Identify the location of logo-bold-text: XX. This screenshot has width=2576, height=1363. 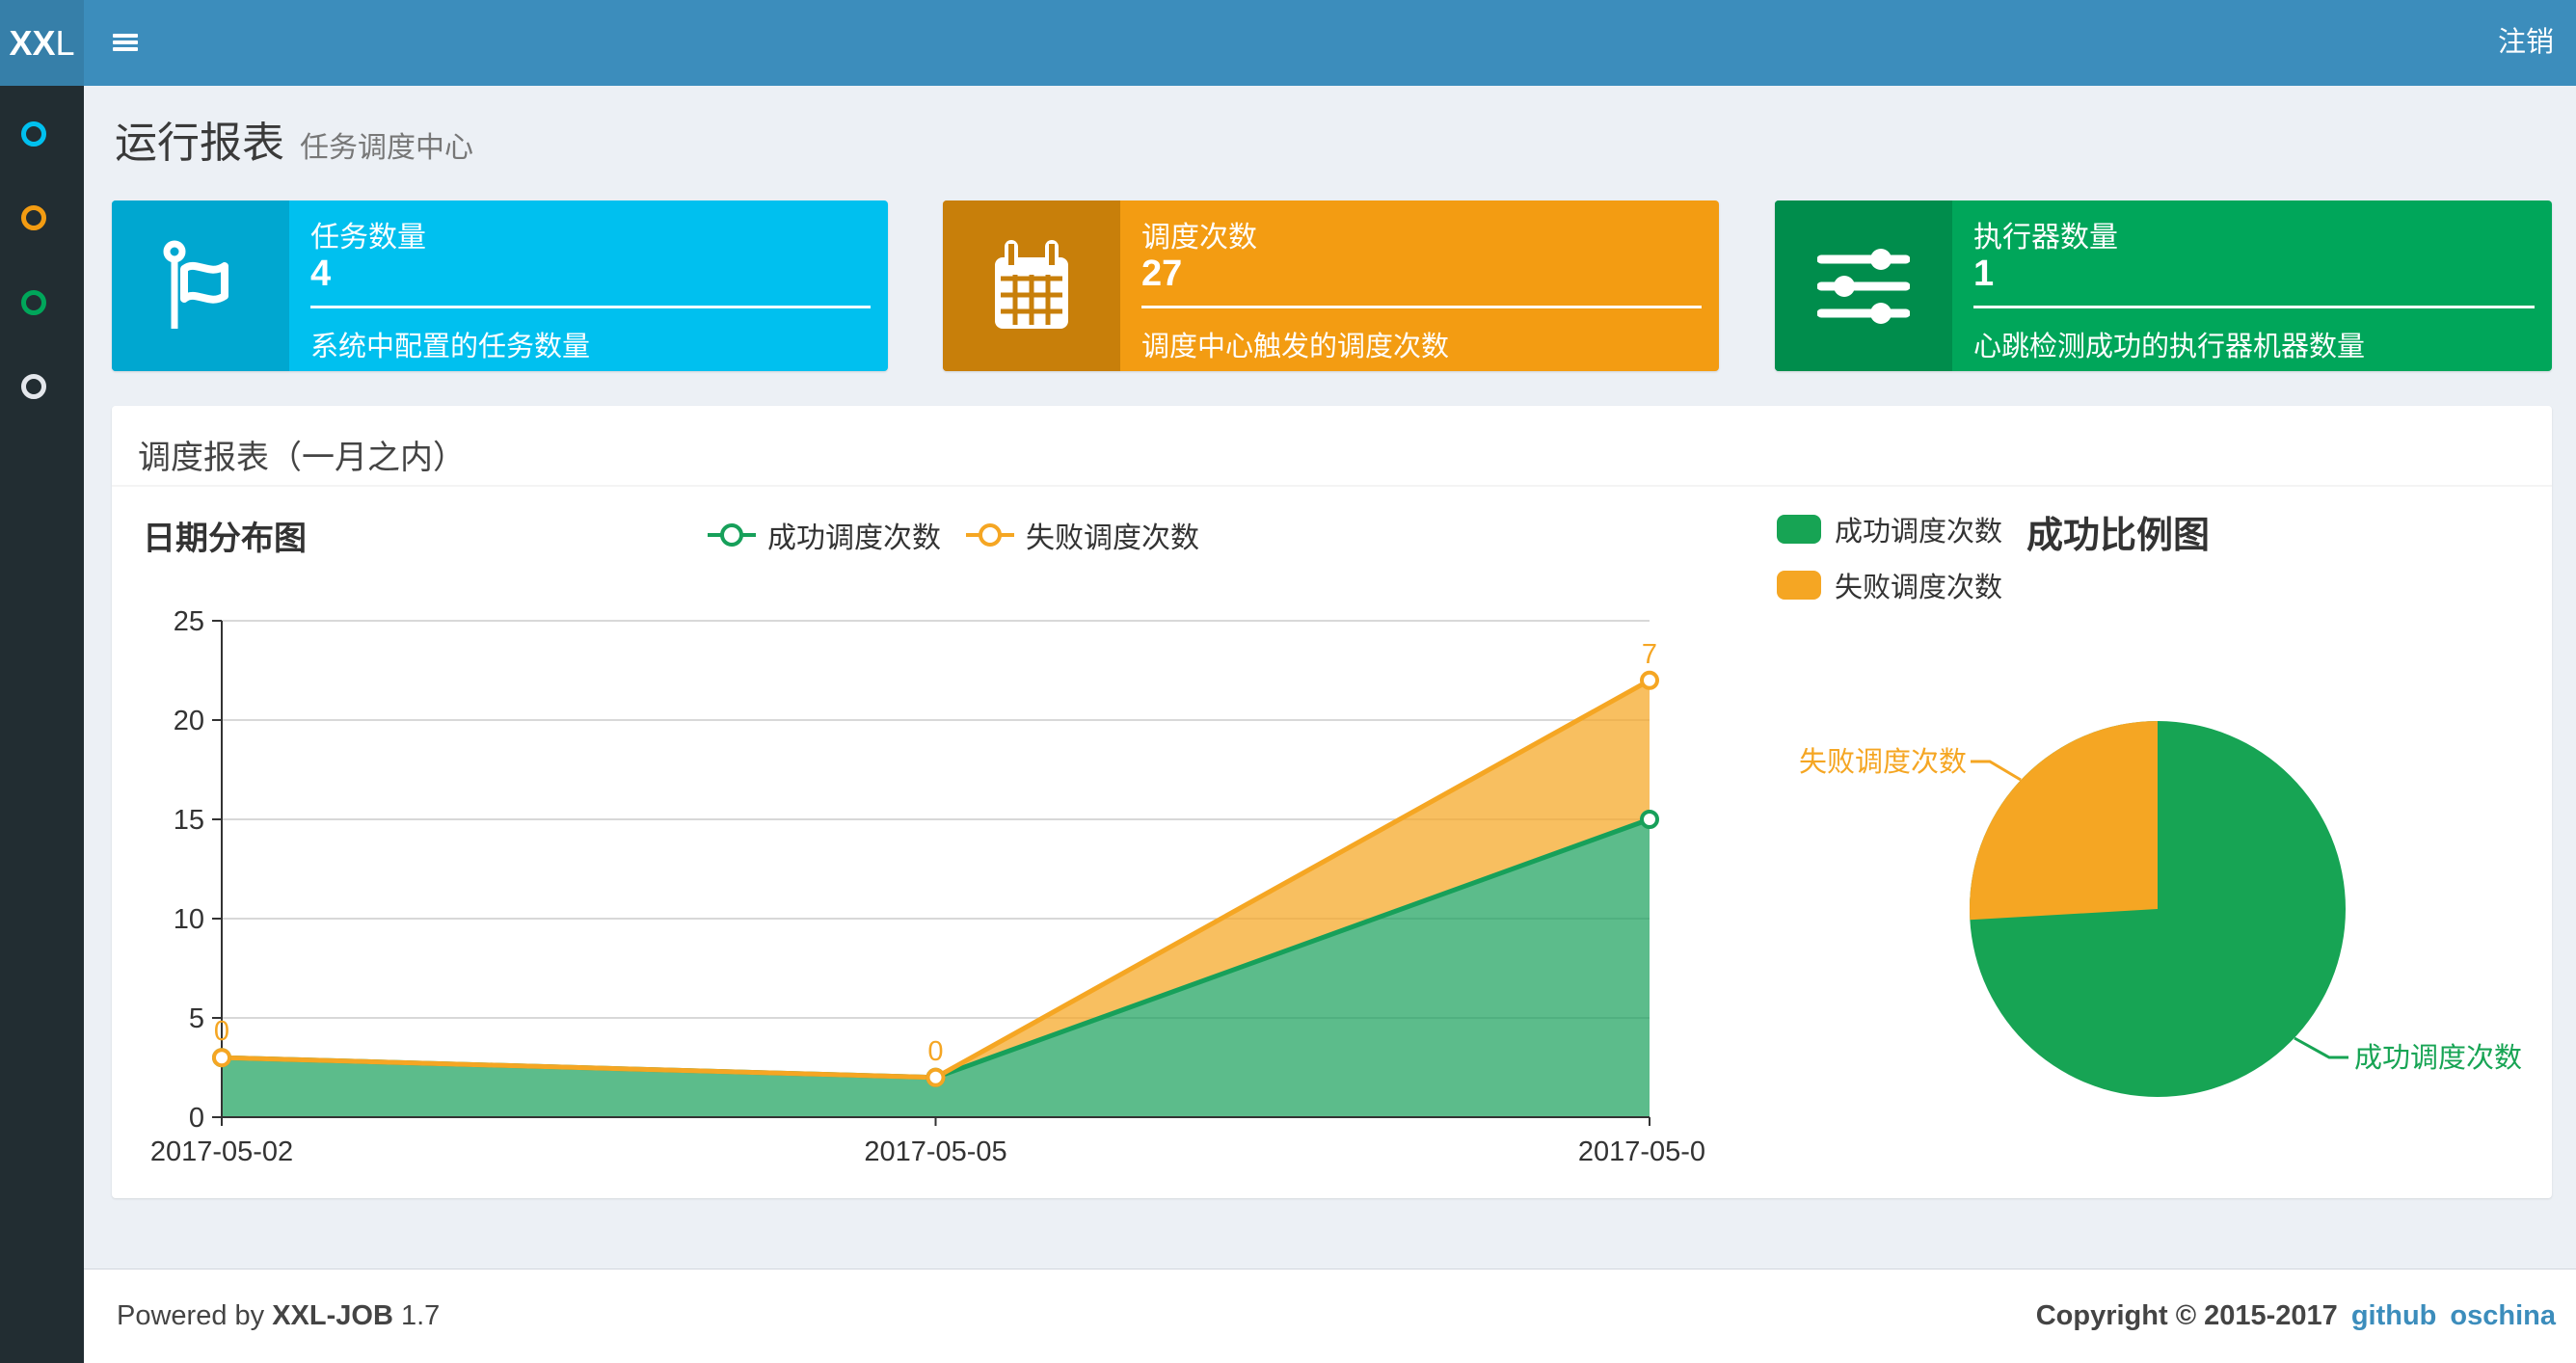
(32, 42).